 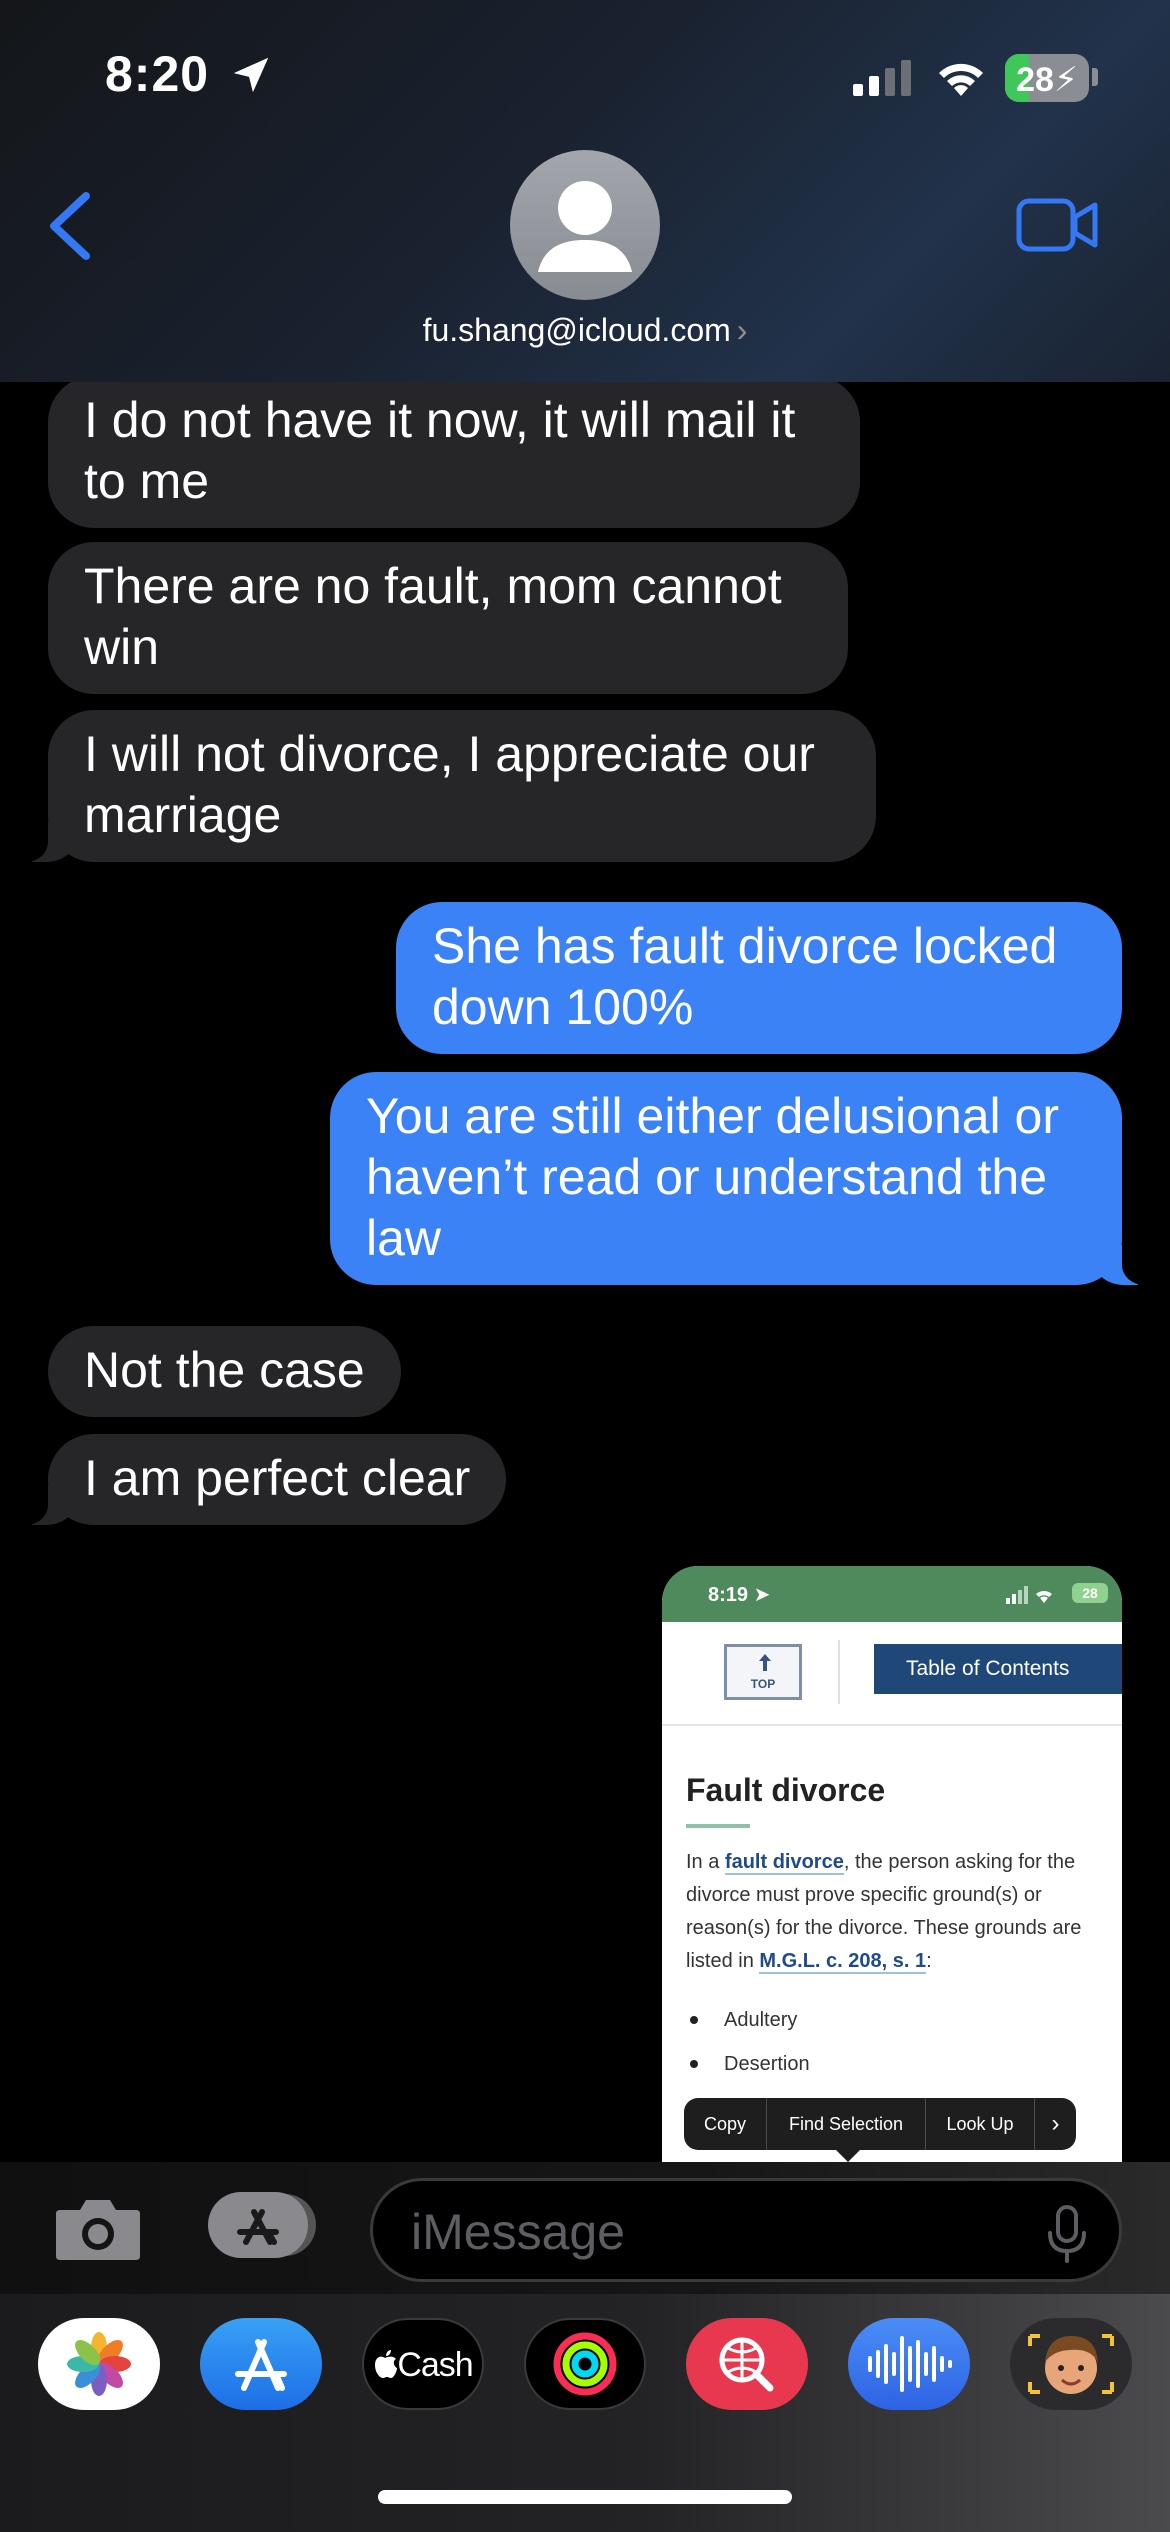 I want to click on back-chevron-icon, so click(x=69, y=226).